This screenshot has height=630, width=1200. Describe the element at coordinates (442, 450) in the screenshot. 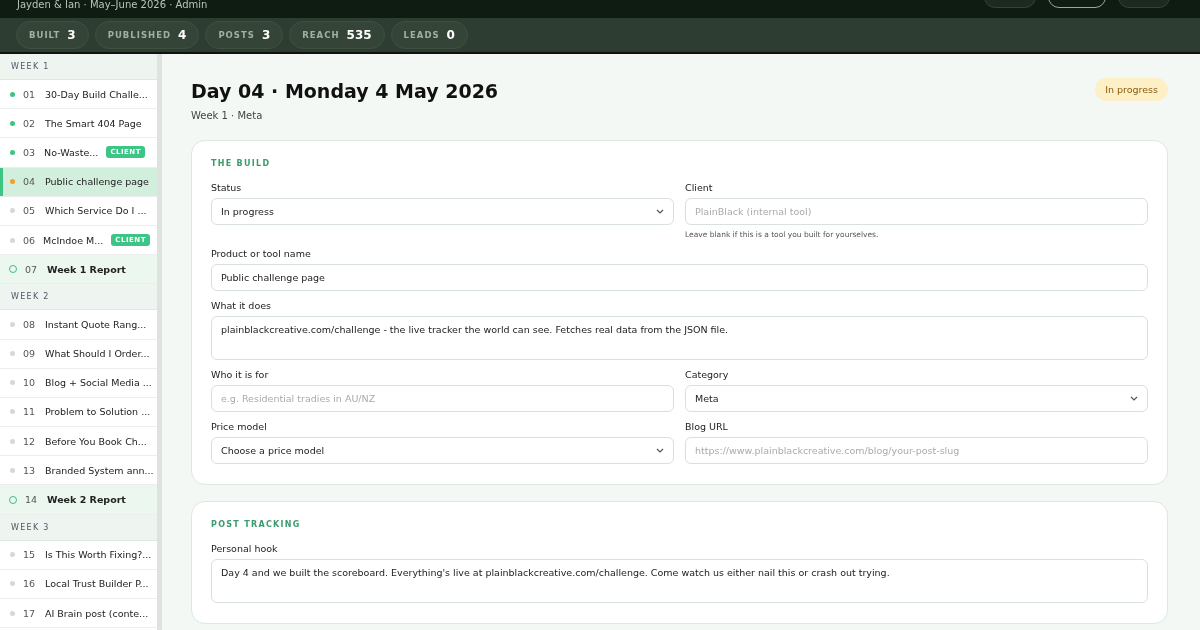

I see `select-field: Choose a price model` at that location.